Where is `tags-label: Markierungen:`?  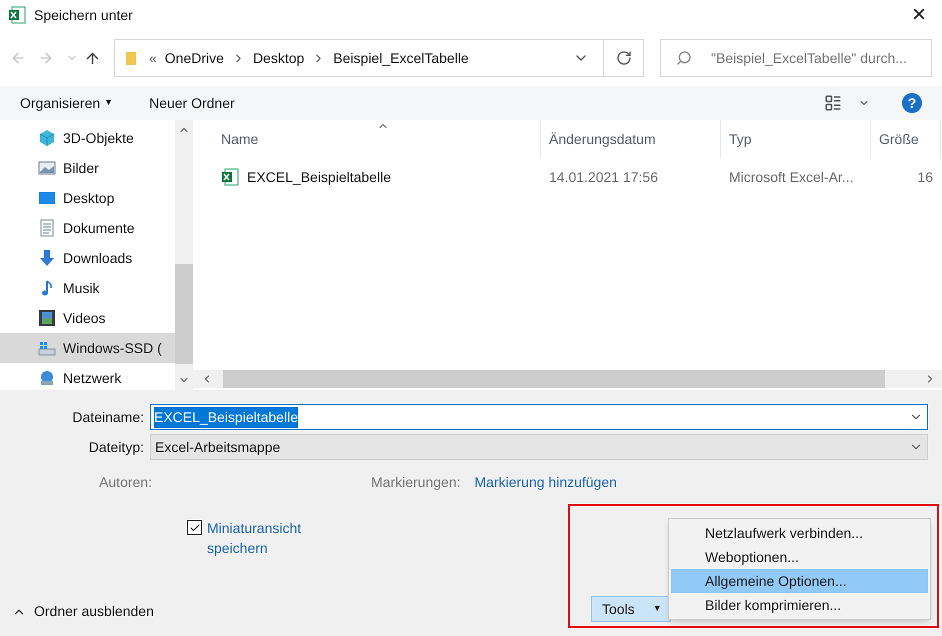
tags-label: Markierungen: is located at coordinates (415, 482).